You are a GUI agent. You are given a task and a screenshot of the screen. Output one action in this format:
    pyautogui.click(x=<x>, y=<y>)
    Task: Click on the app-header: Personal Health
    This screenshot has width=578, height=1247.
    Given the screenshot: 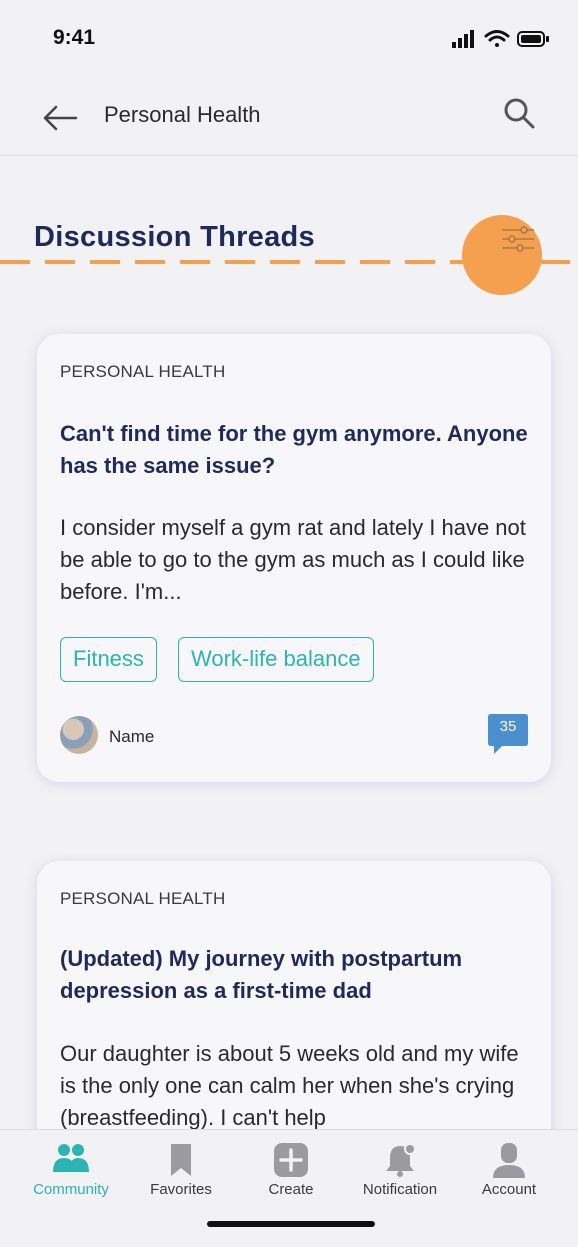 What is the action you would take?
    pyautogui.click(x=289, y=118)
    